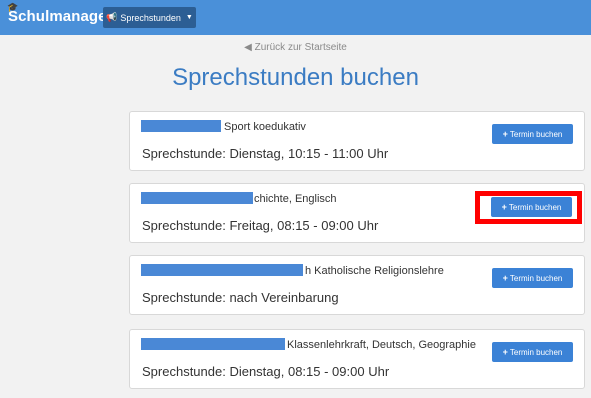 The width and height of the screenshot is (591, 398). I want to click on teacher-subjects: Klassenlehrkraft, Deutsch, Geographie, so click(381, 345).